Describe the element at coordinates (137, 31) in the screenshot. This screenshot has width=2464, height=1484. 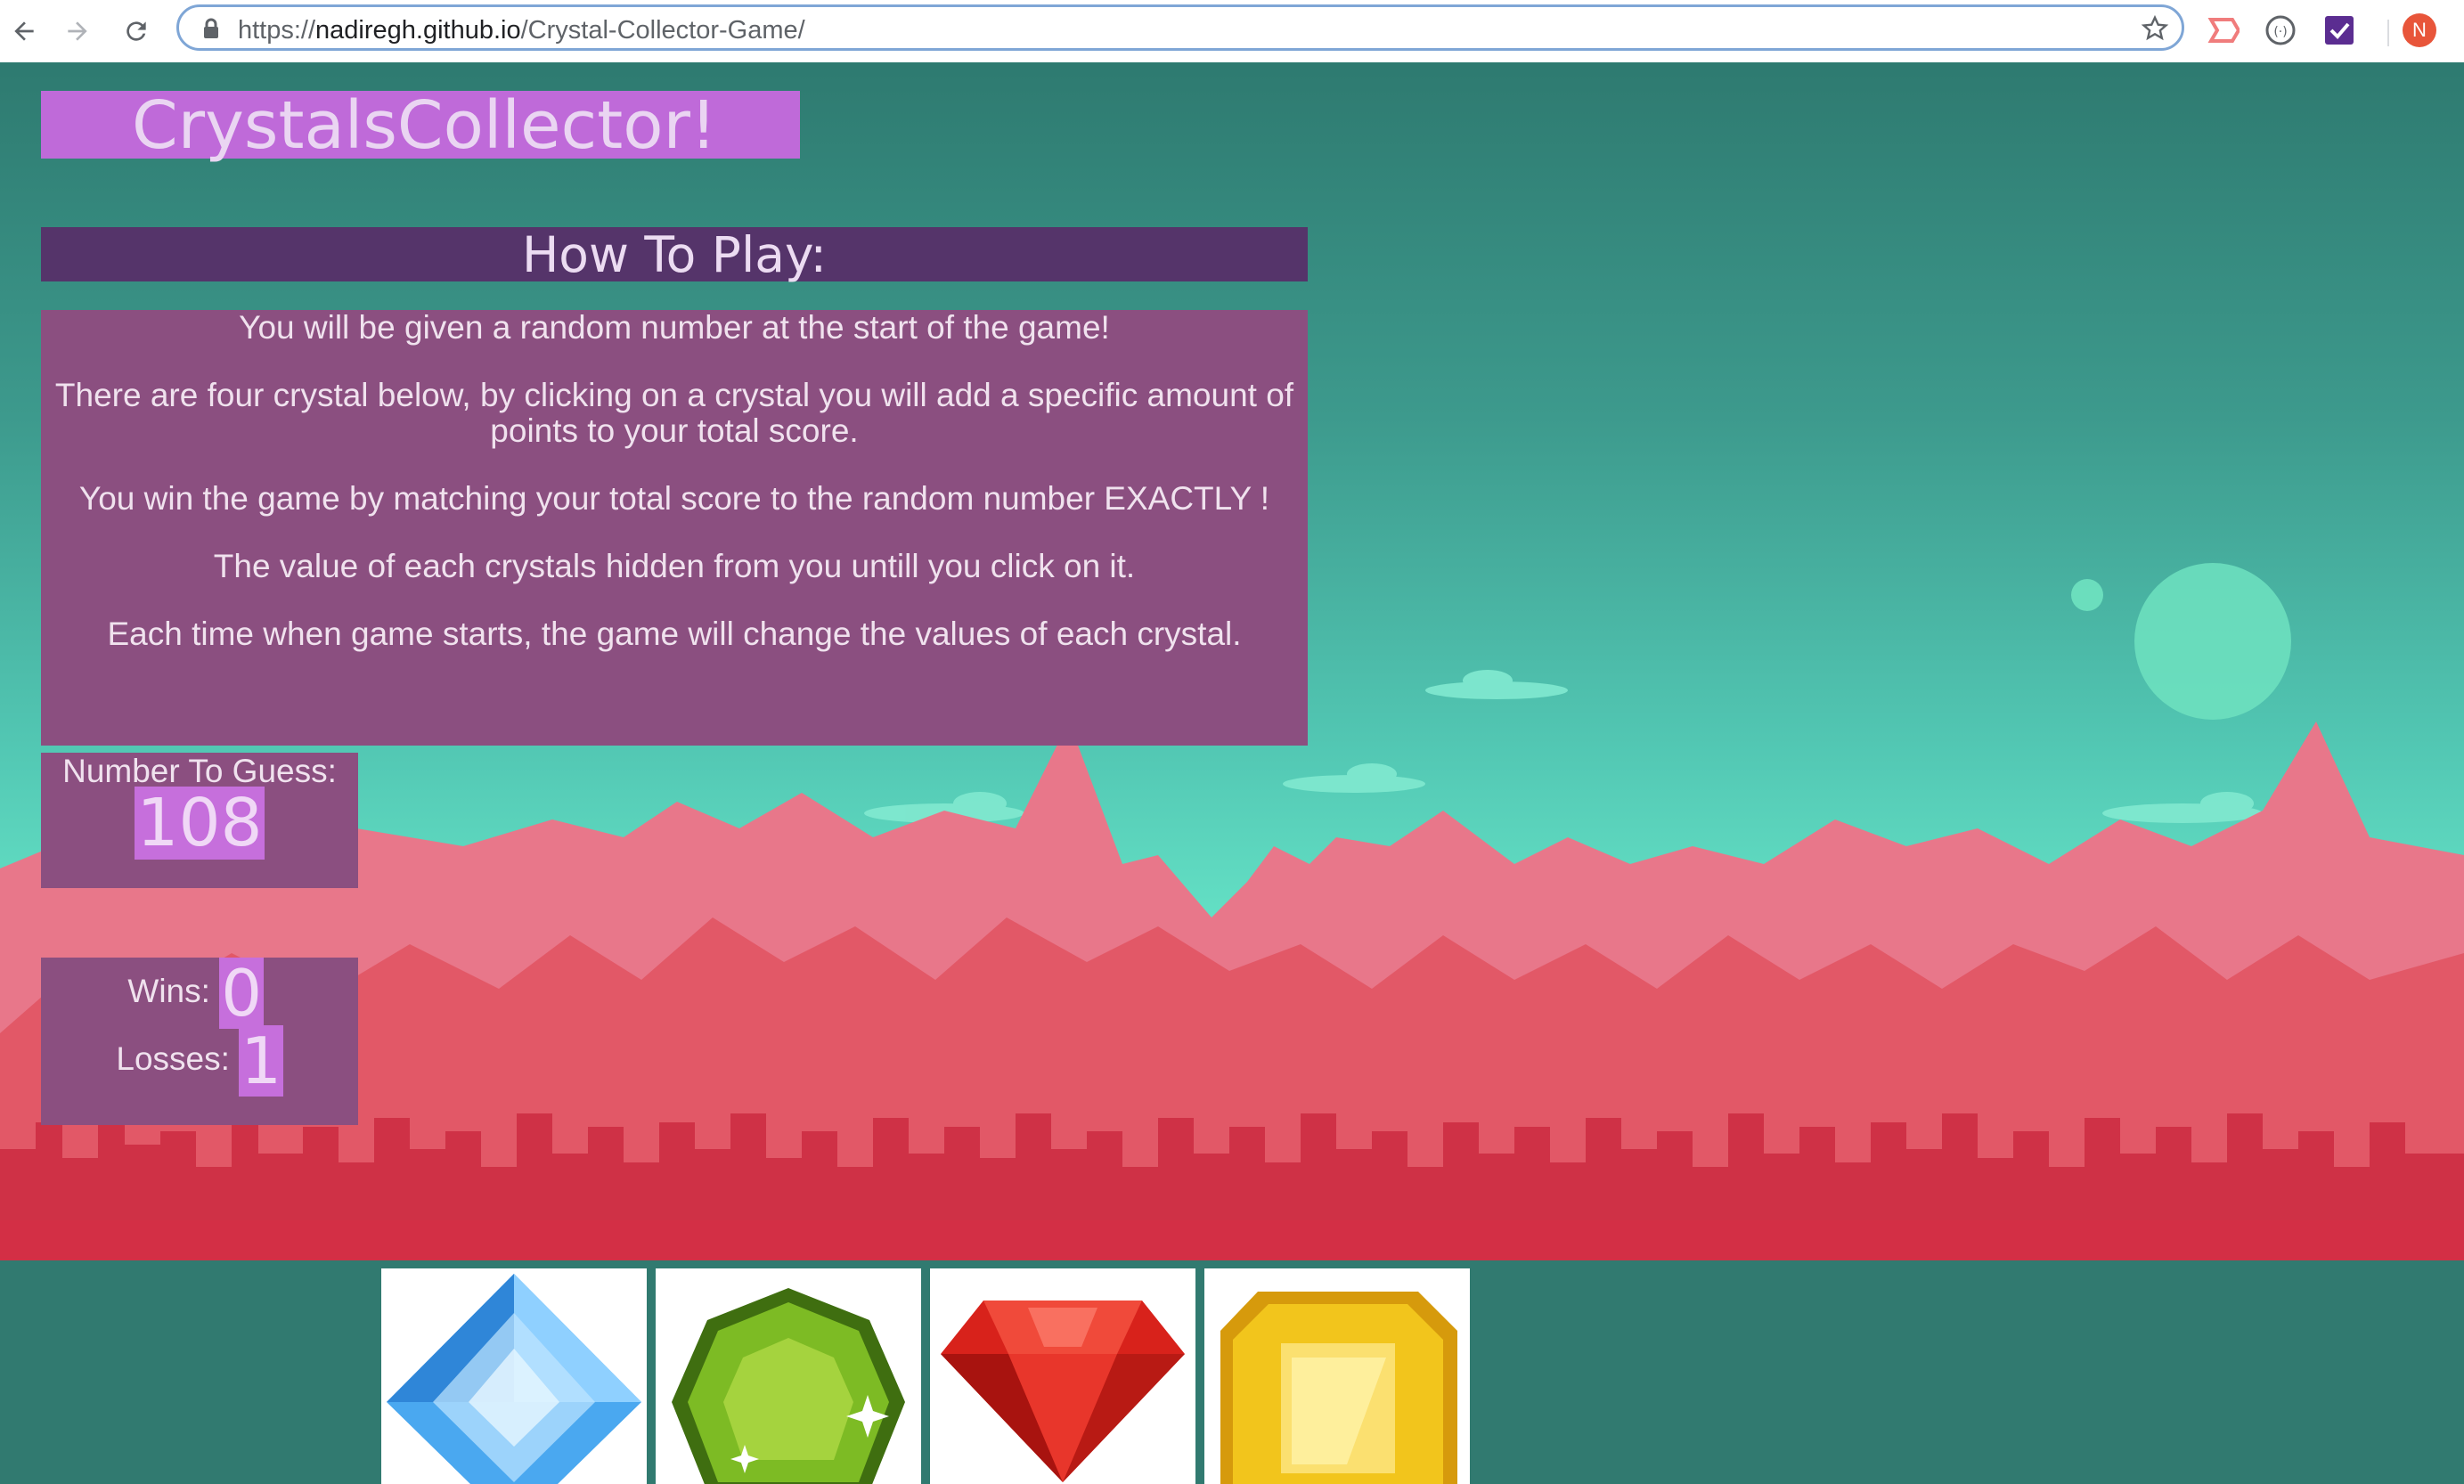
I see `reload-icon` at that location.